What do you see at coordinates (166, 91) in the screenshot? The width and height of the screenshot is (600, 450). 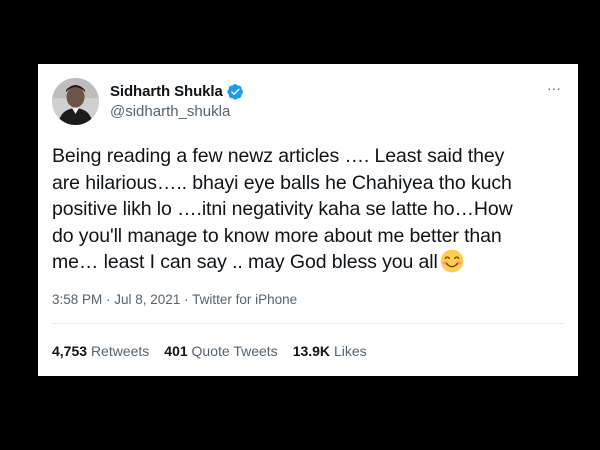 I see `author-display-name: Sidharth Shukla` at bounding box center [166, 91].